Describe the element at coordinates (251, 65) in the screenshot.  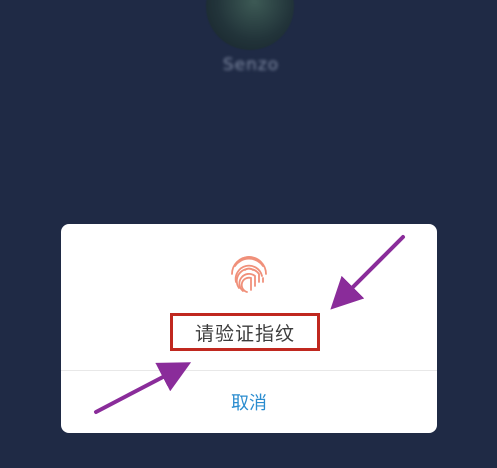
I see `username: Senzo` at that location.